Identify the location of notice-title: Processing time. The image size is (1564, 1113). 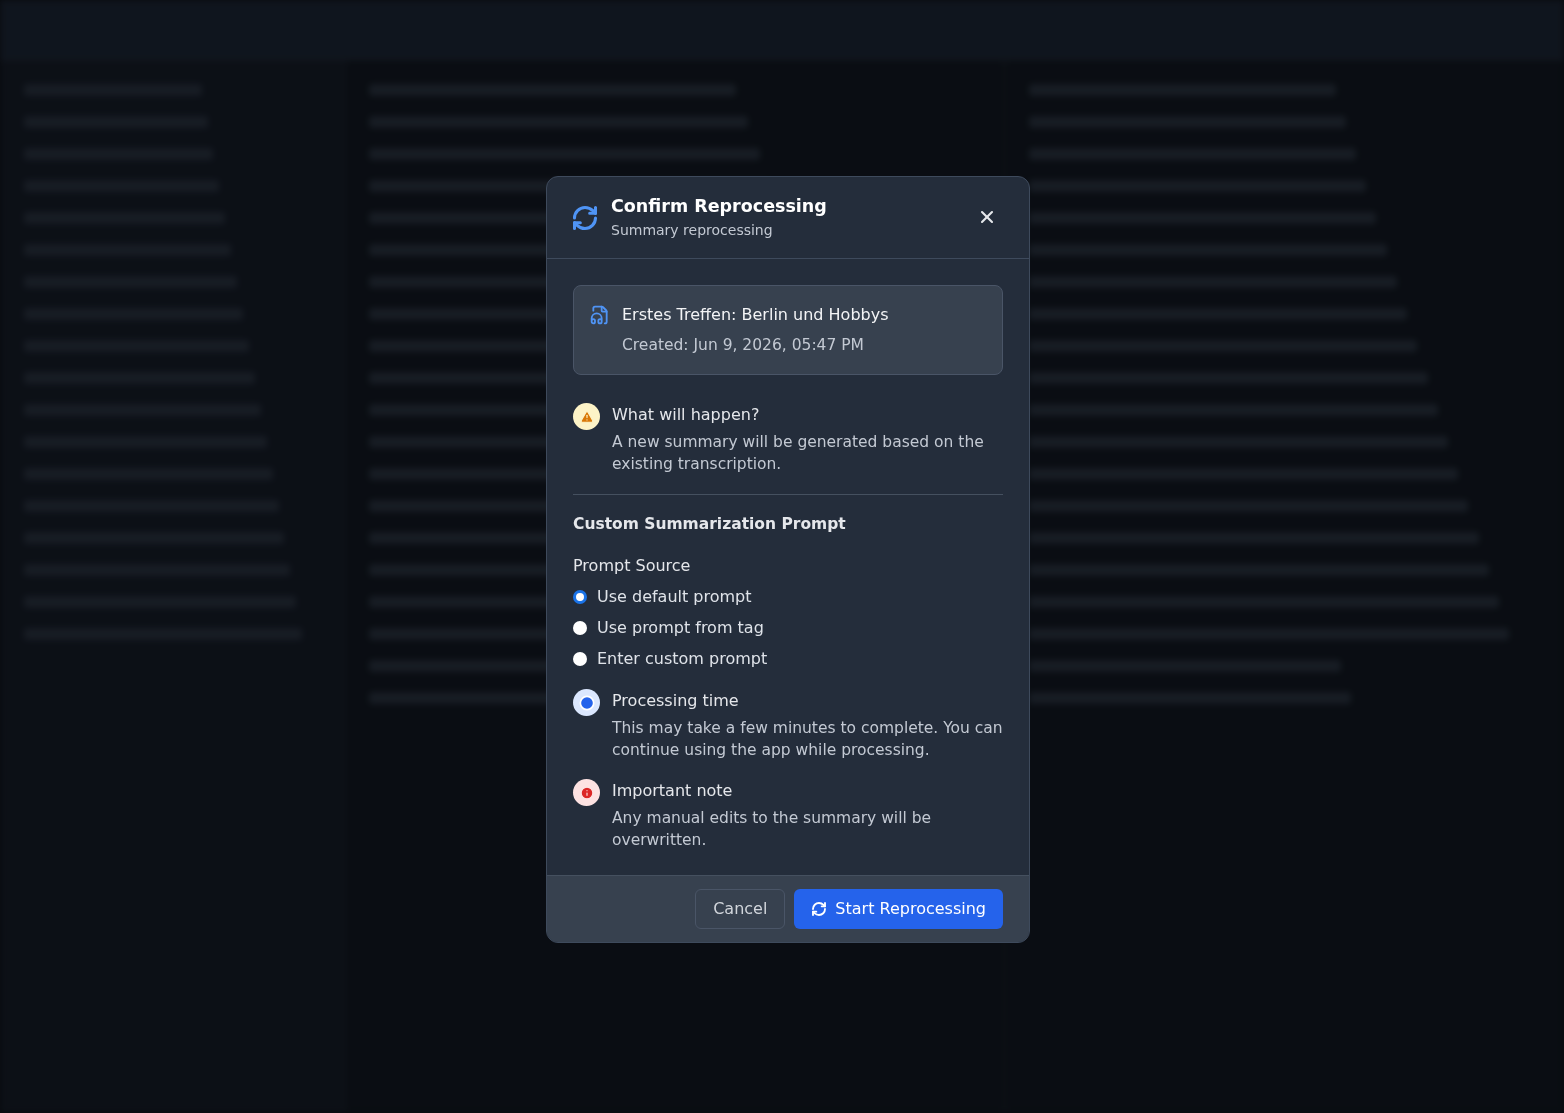
(676, 701).